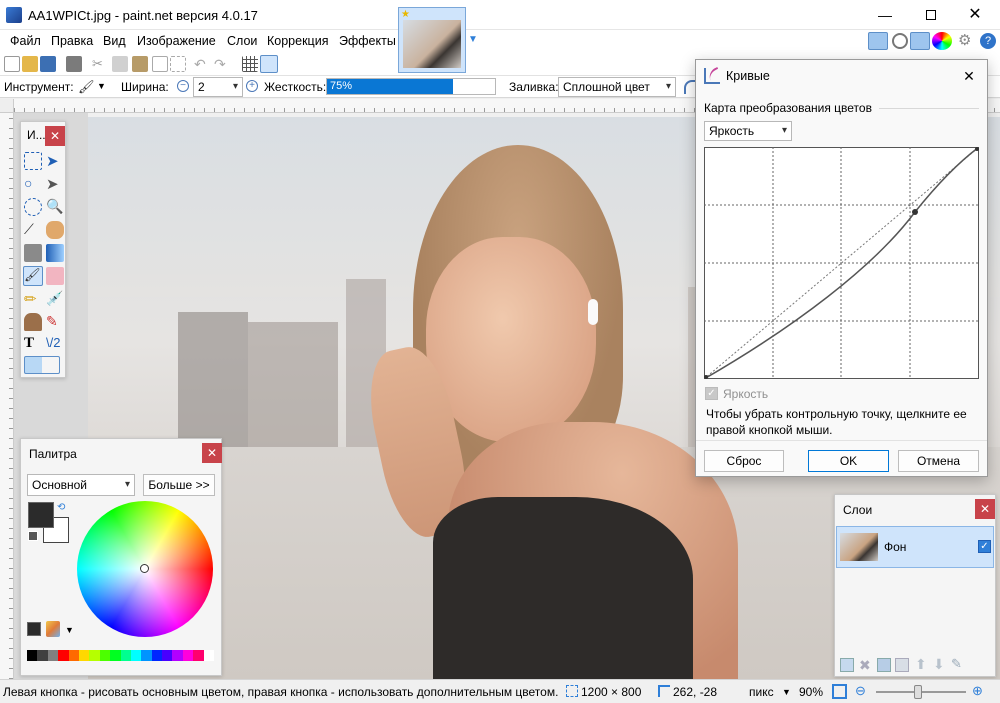  I want to click on merge-layer-icon, so click(902, 665).